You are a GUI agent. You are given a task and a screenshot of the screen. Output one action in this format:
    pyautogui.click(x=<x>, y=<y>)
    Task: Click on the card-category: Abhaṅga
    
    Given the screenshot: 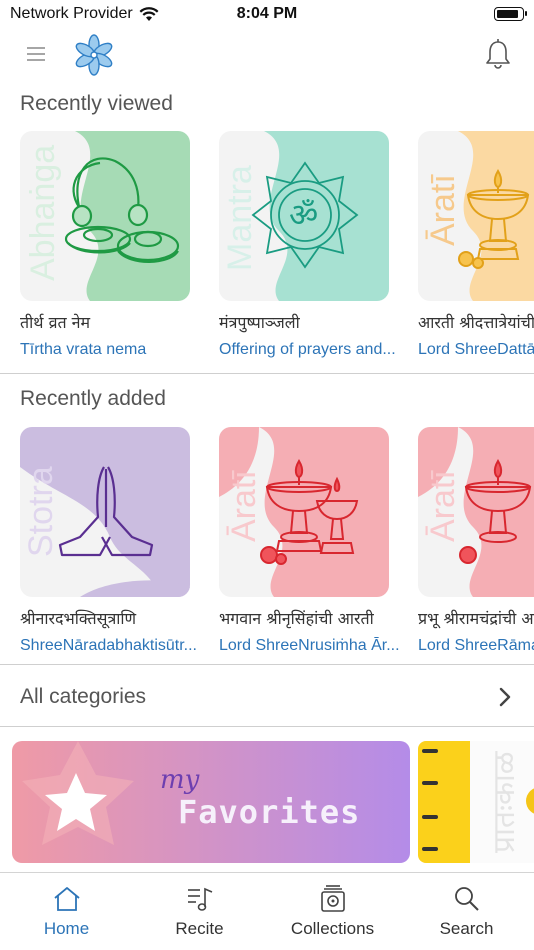 What is the action you would take?
    pyautogui.click(x=43, y=213)
    